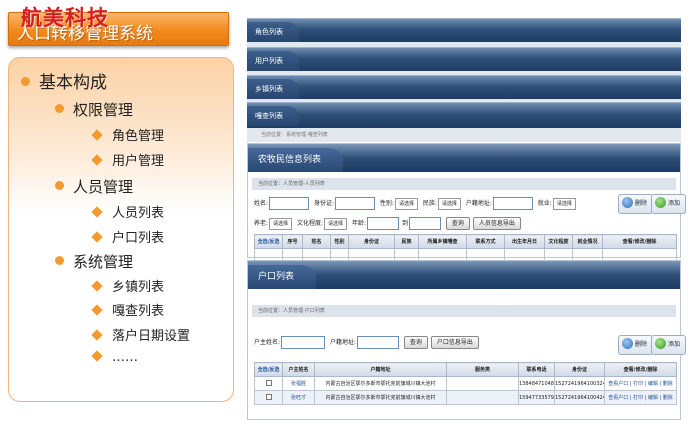 Image resolution: width=695 pixels, height=429 pixels. I want to click on hukou-query-button: 查询, so click(415, 342).